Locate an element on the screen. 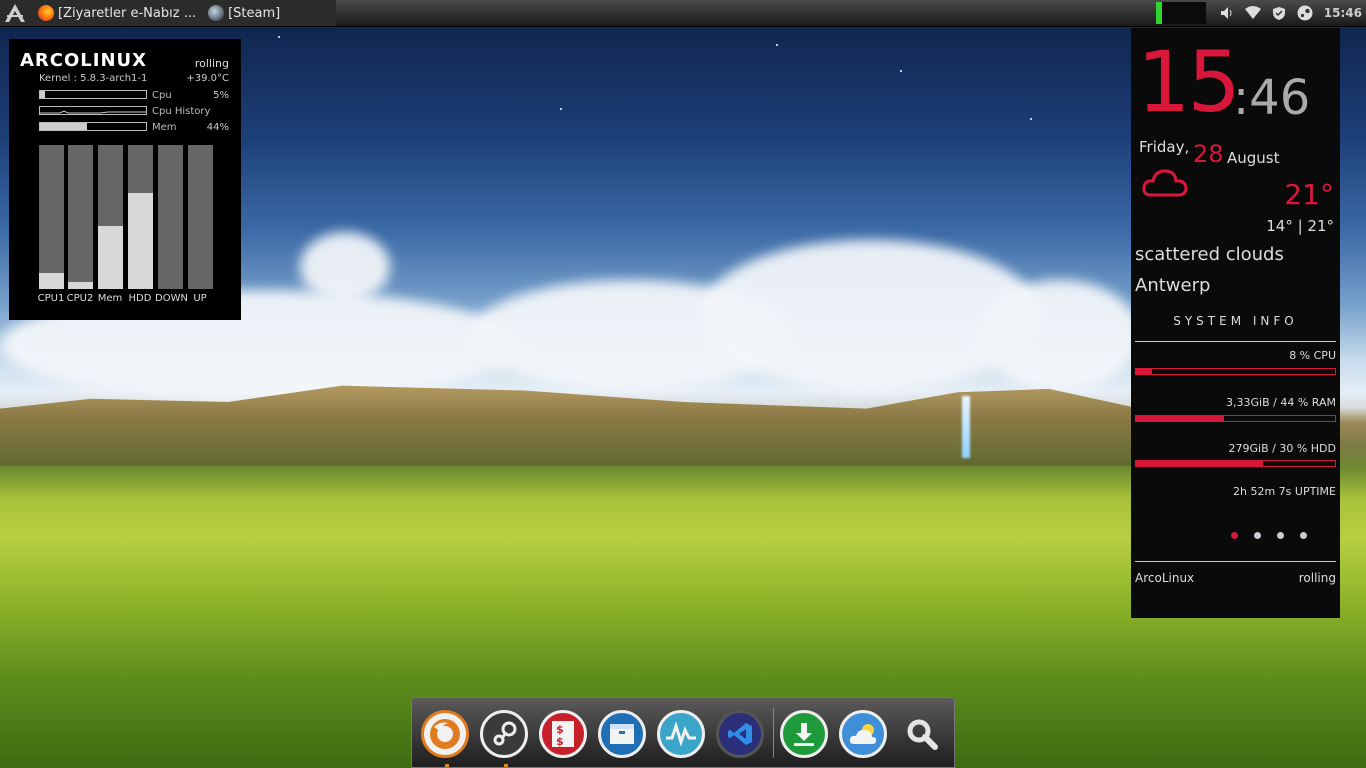 The width and height of the screenshot is (1366, 768). wifi-icon is located at coordinates (1252, 13).